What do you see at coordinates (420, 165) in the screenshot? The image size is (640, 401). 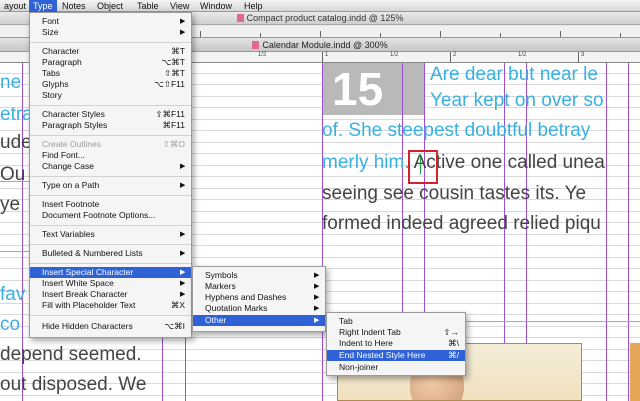 I see `text-cursor` at bounding box center [420, 165].